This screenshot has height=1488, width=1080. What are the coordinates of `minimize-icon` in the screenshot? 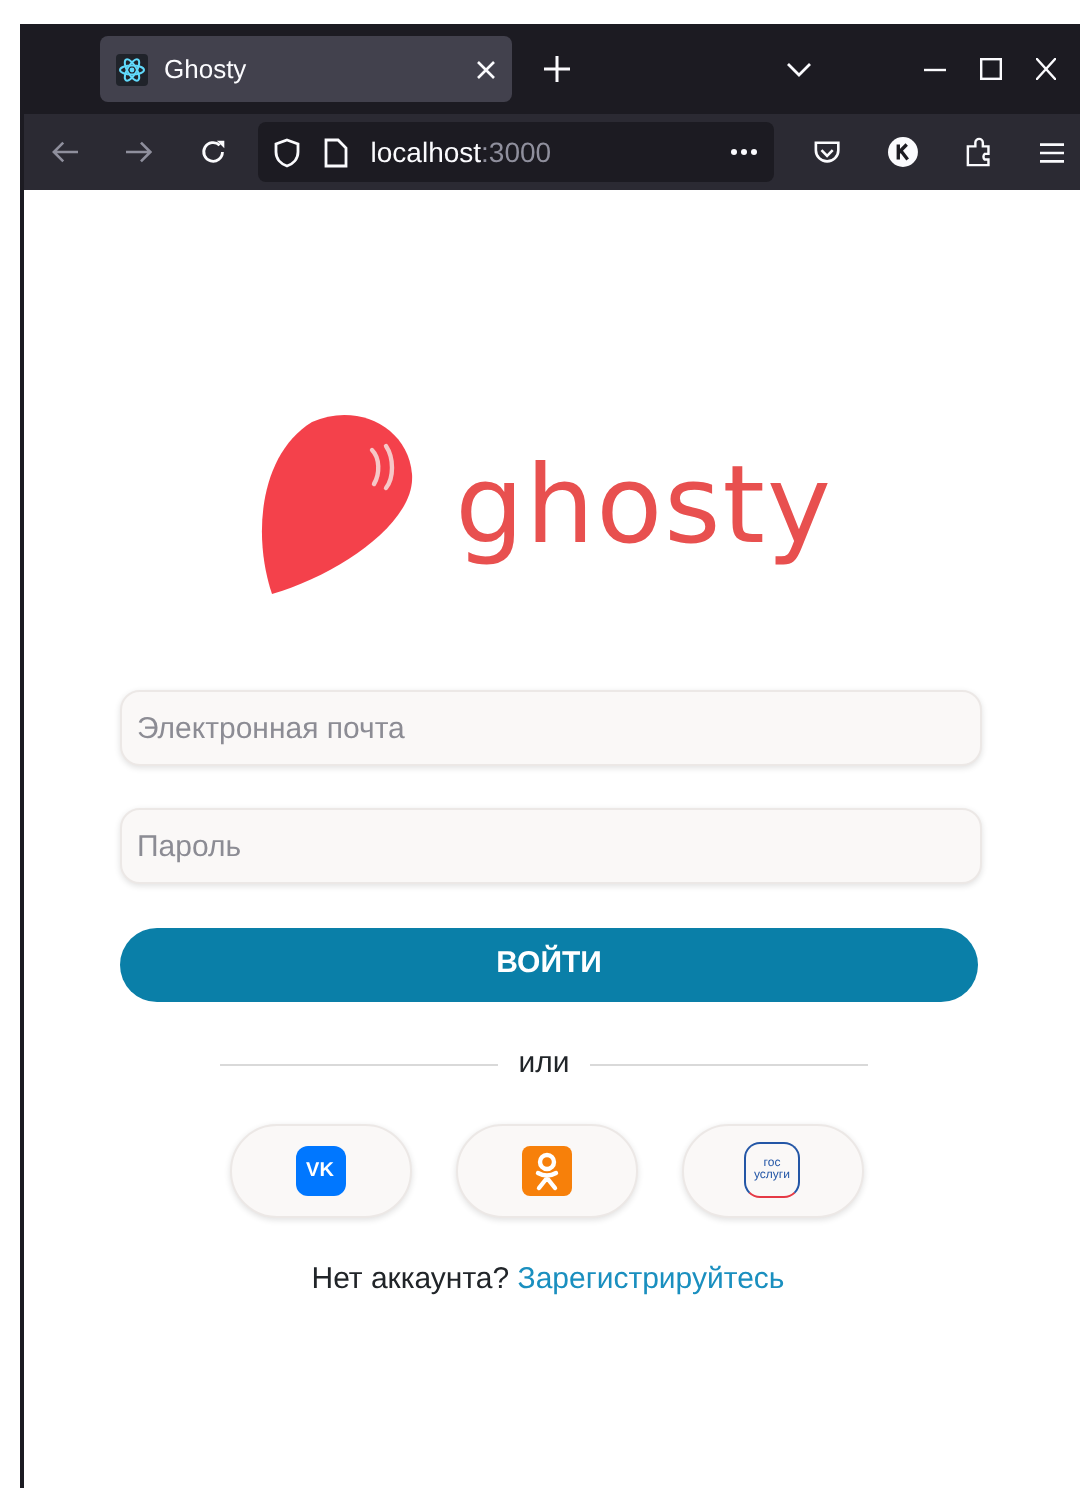 It's located at (935, 69).